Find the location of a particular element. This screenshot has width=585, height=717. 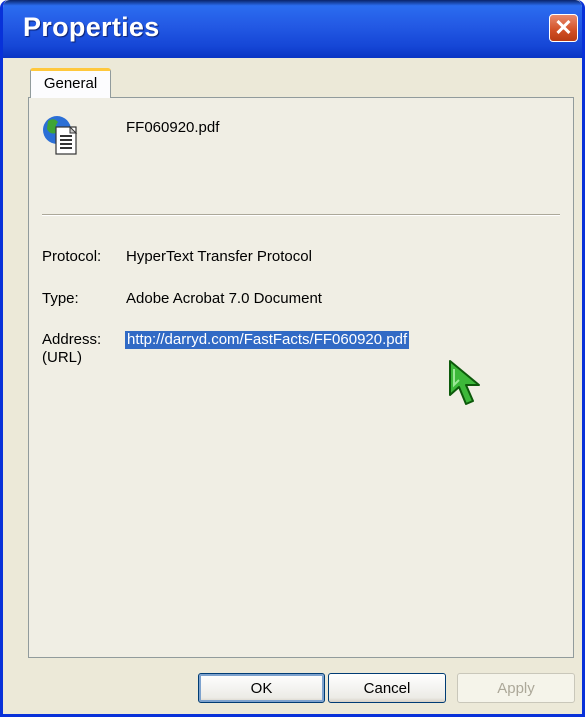

address-label: Address: is located at coordinates (72, 339).